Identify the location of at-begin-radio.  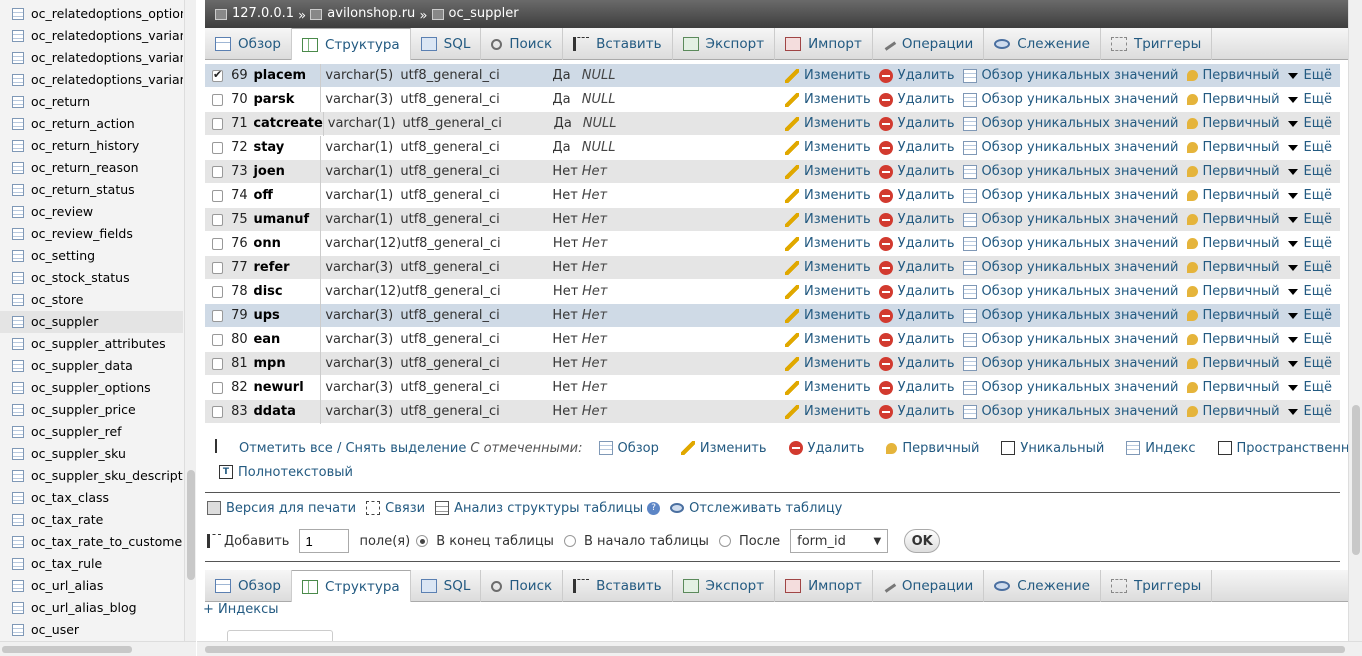
(569, 541).